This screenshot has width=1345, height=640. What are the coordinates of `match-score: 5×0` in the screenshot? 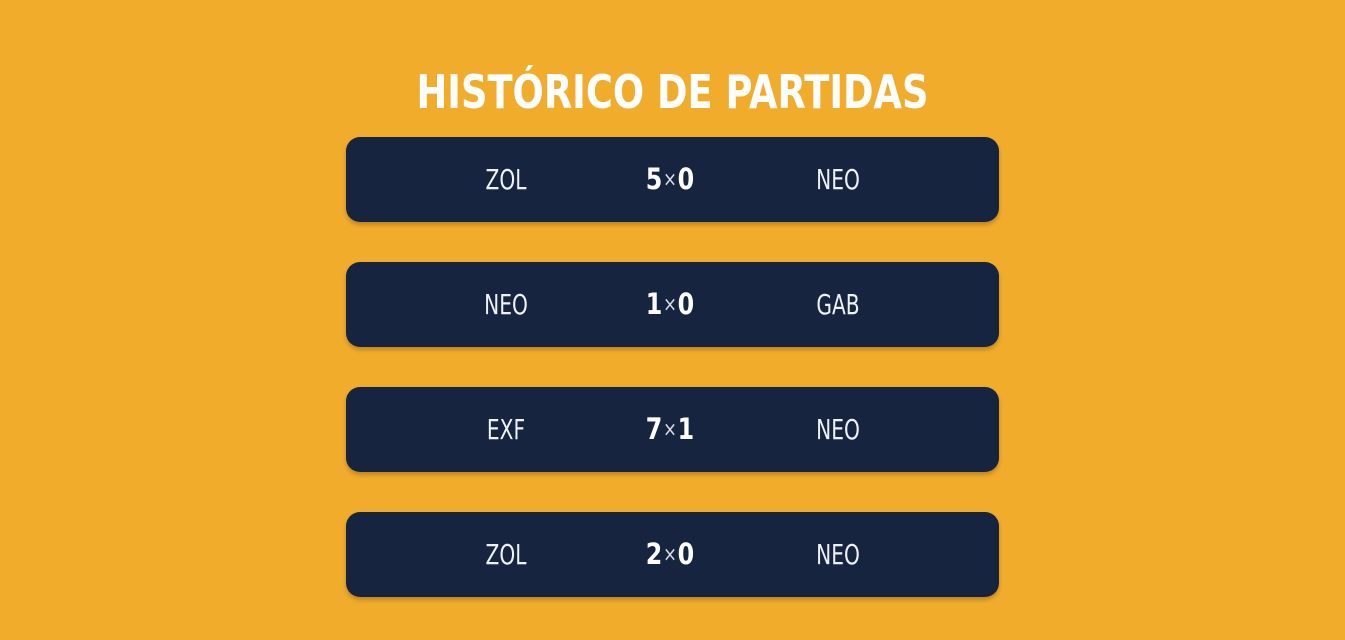 It's located at (670, 179).